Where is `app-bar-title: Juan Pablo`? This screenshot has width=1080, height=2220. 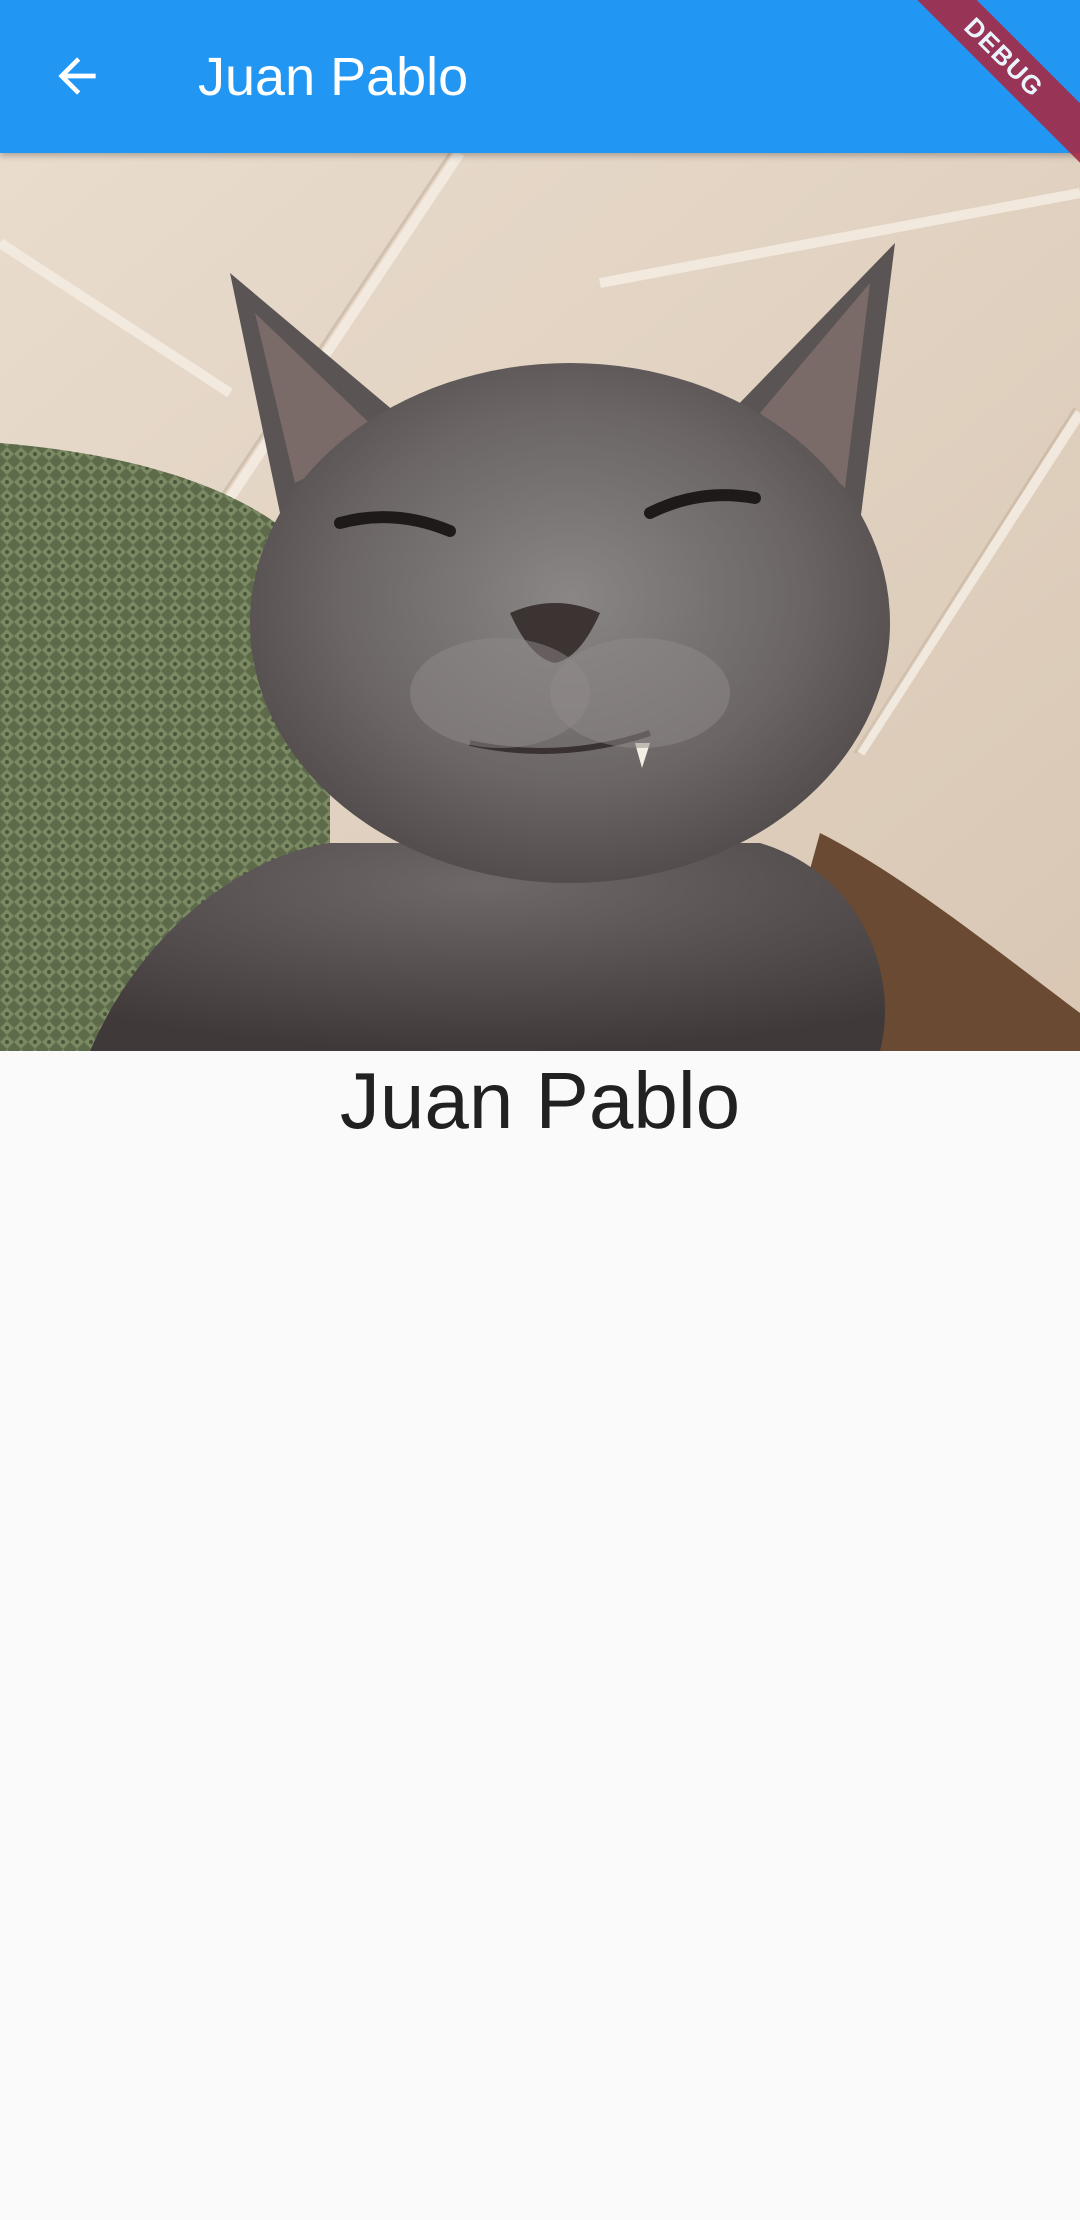 app-bar-title: Juan Pablo is located at coordinates (333, 77).